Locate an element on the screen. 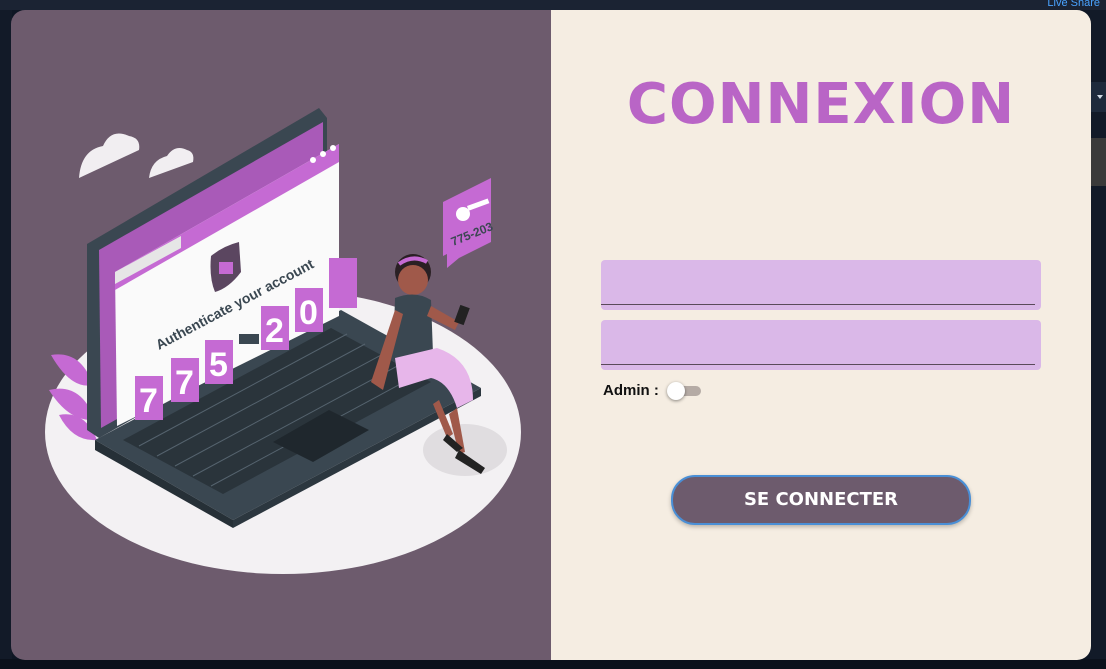 Image resolution: width=1106 pixels, height=669 pixels. admin-toggle is located at coordinates (684, 391).